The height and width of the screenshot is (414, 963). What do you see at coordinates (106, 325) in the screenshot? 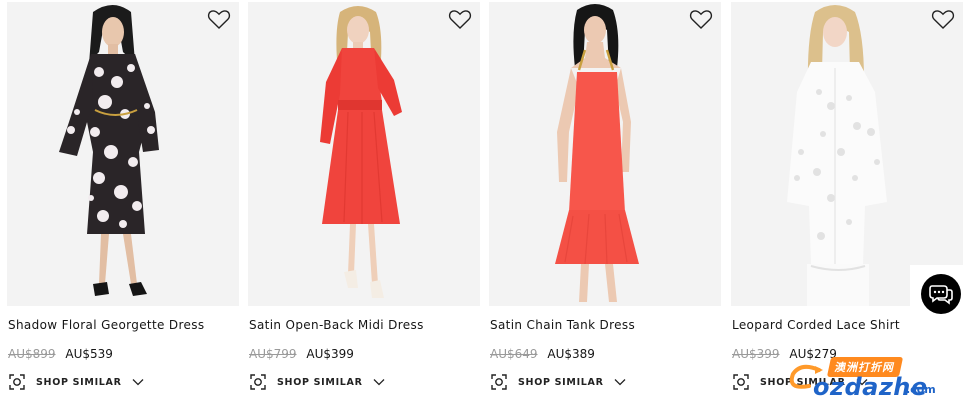
I see `product-name: Shadow Floral Georgette Dress` at bounding box center [106, 325].